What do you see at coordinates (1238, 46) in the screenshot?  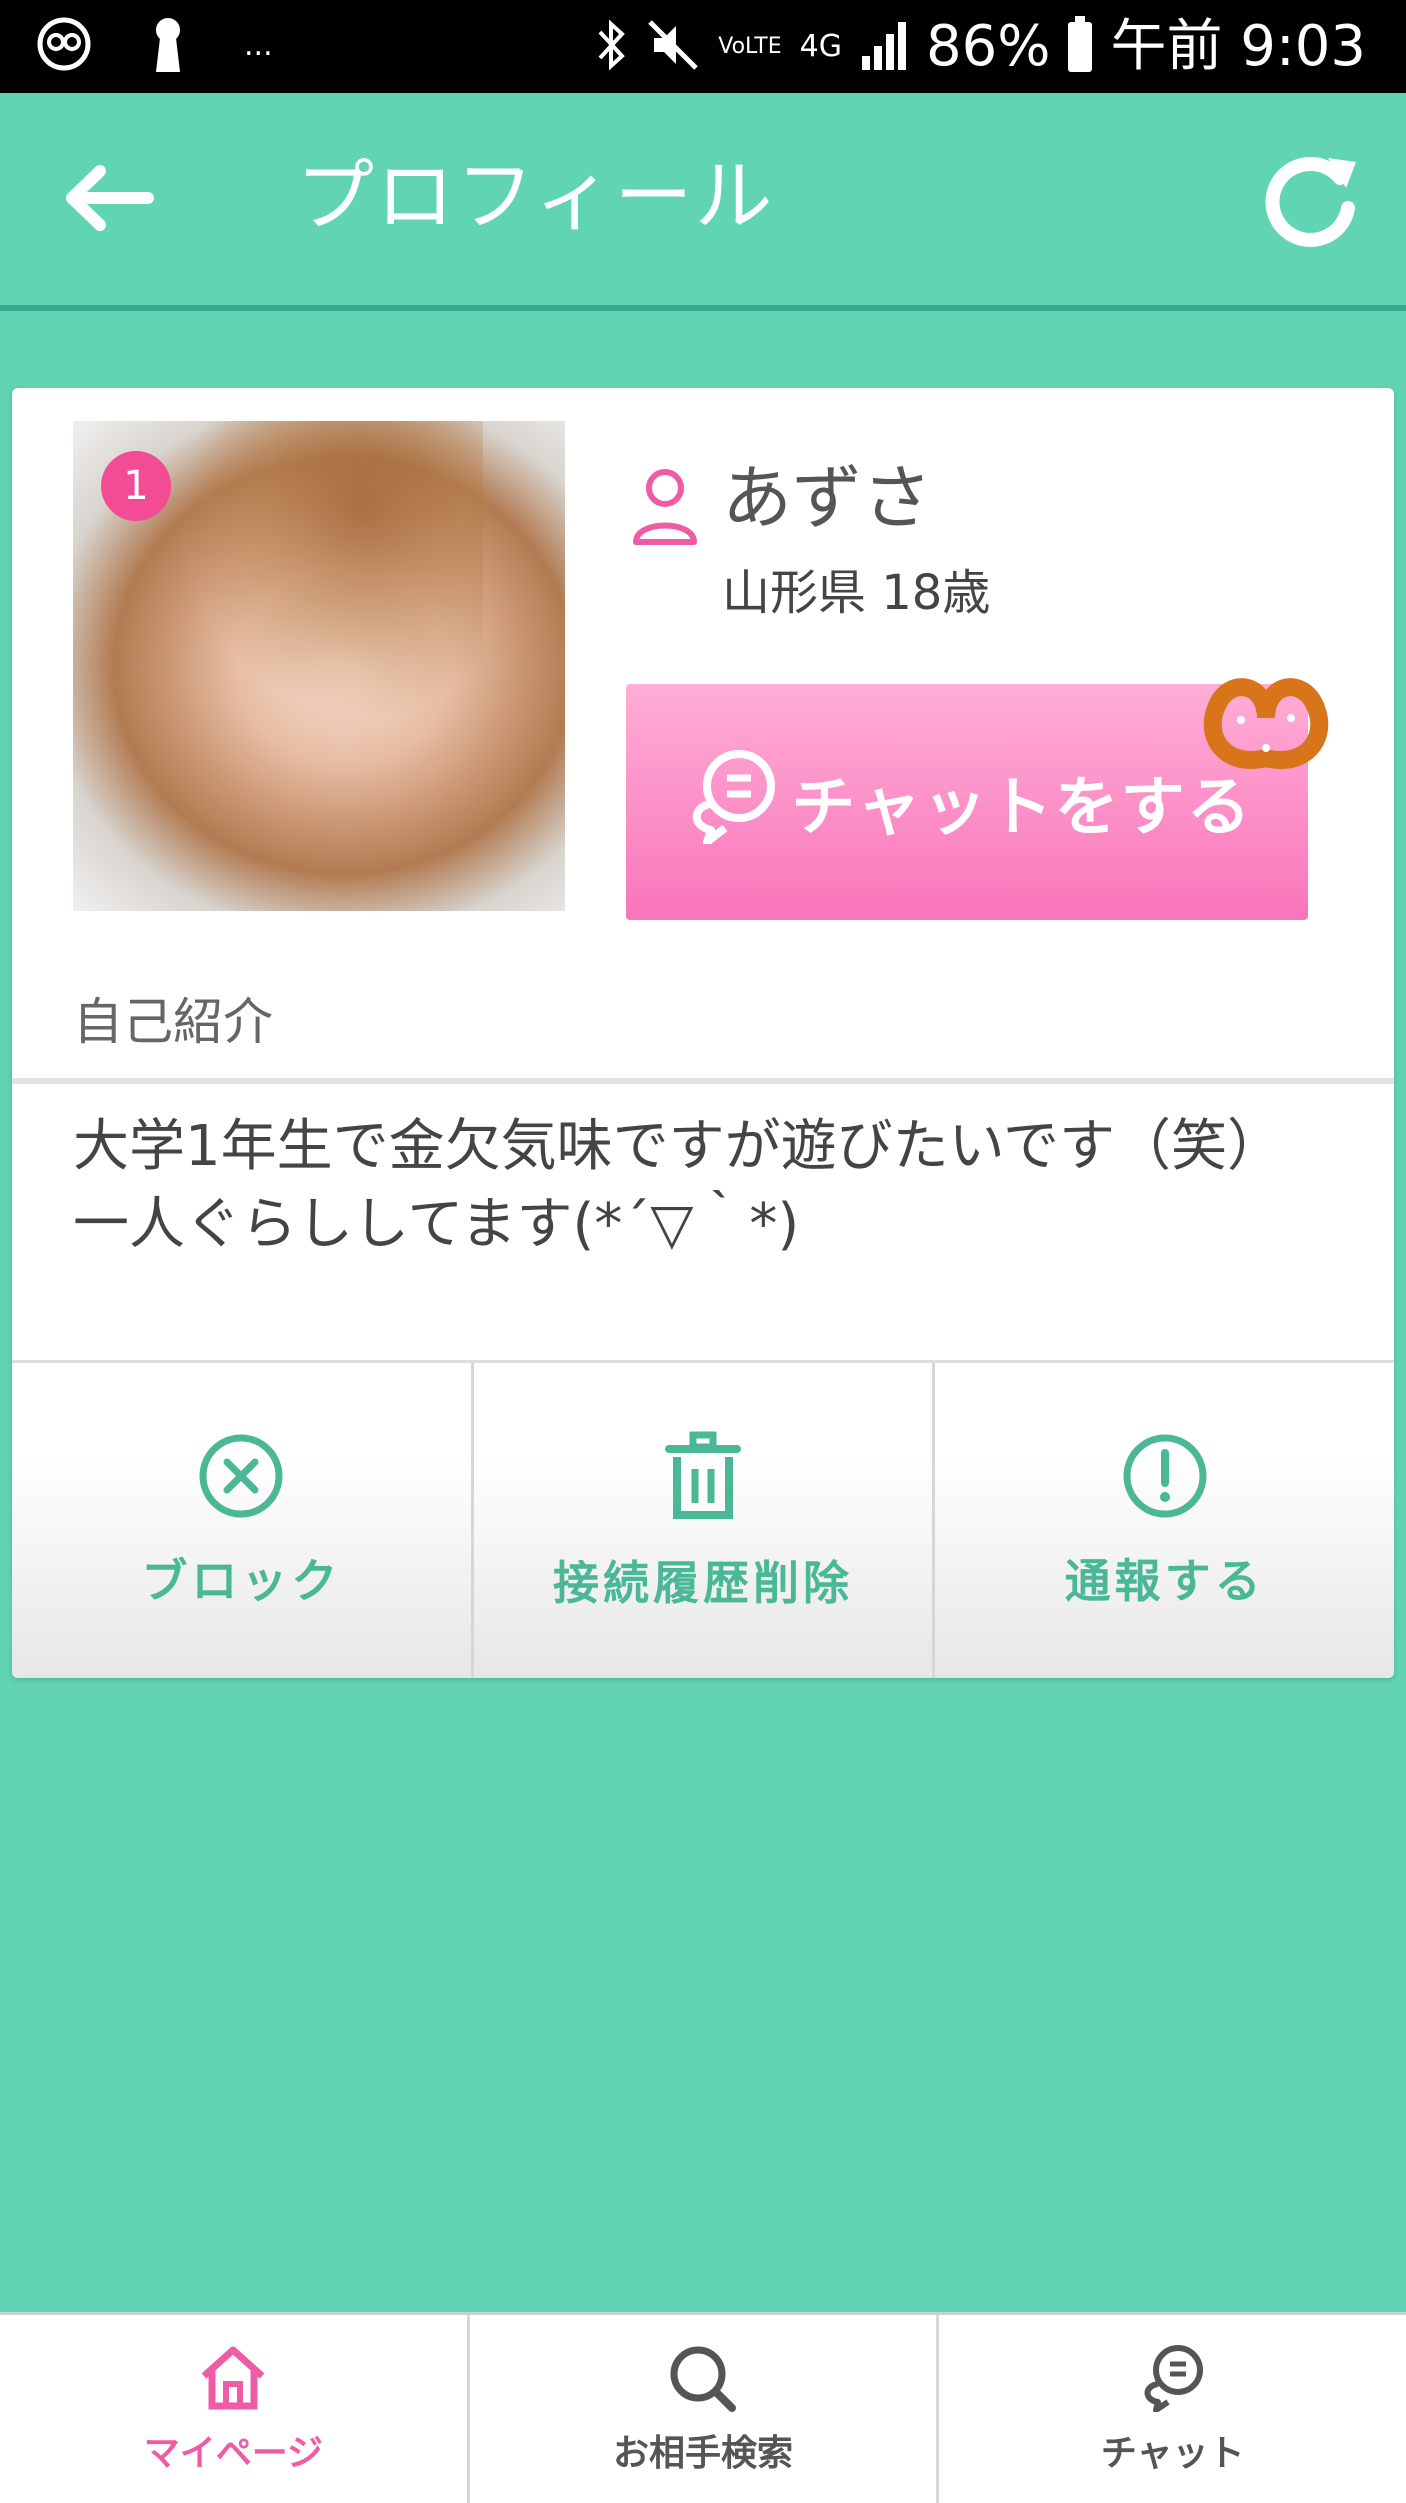 I see `clock: 午前 9:03` at bounding box center [1238, 46].